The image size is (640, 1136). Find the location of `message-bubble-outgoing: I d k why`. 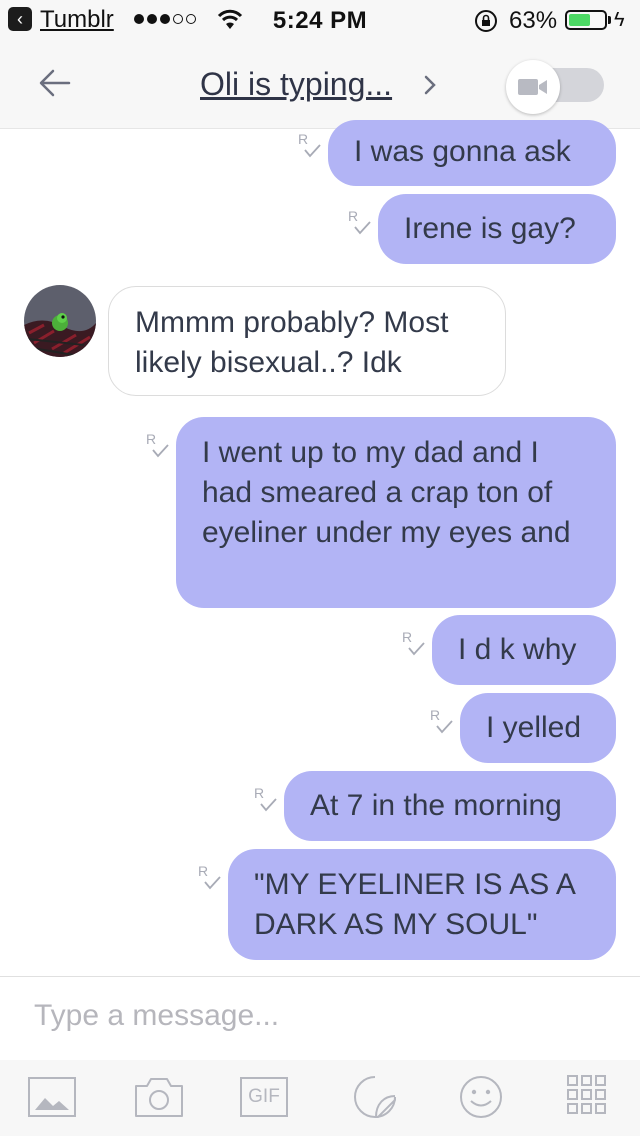

message-bubble-outgoing: I d k why is located at coordinates (524, 650).